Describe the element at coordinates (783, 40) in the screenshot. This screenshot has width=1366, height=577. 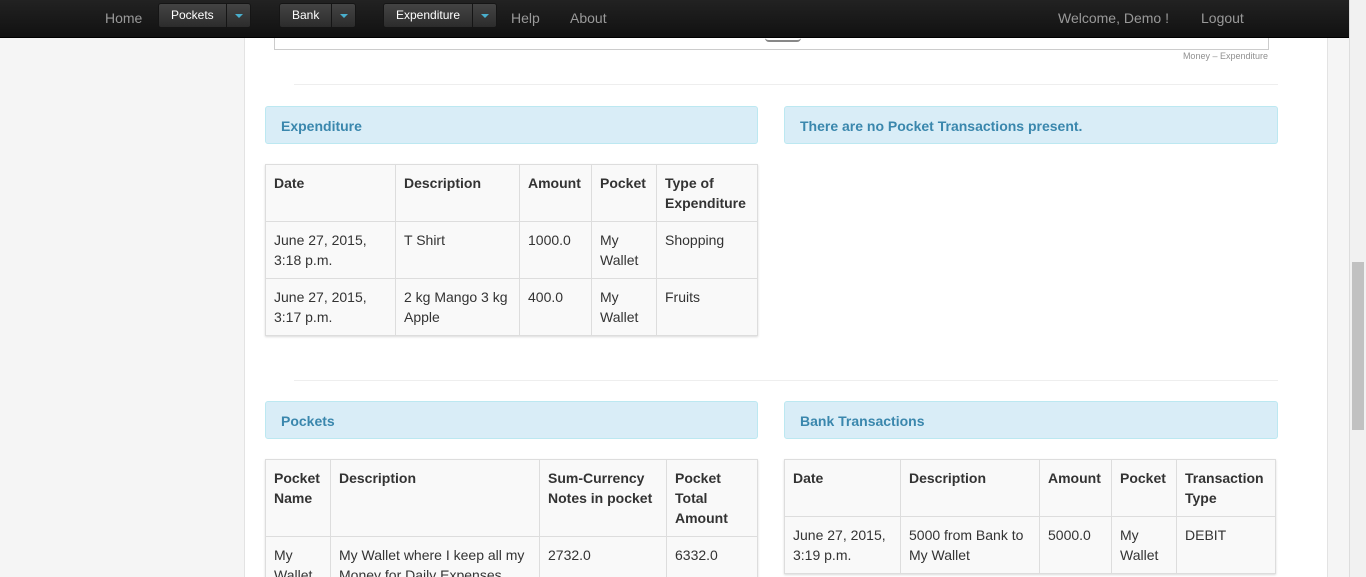
I see `pie-slice-edge` at that location.